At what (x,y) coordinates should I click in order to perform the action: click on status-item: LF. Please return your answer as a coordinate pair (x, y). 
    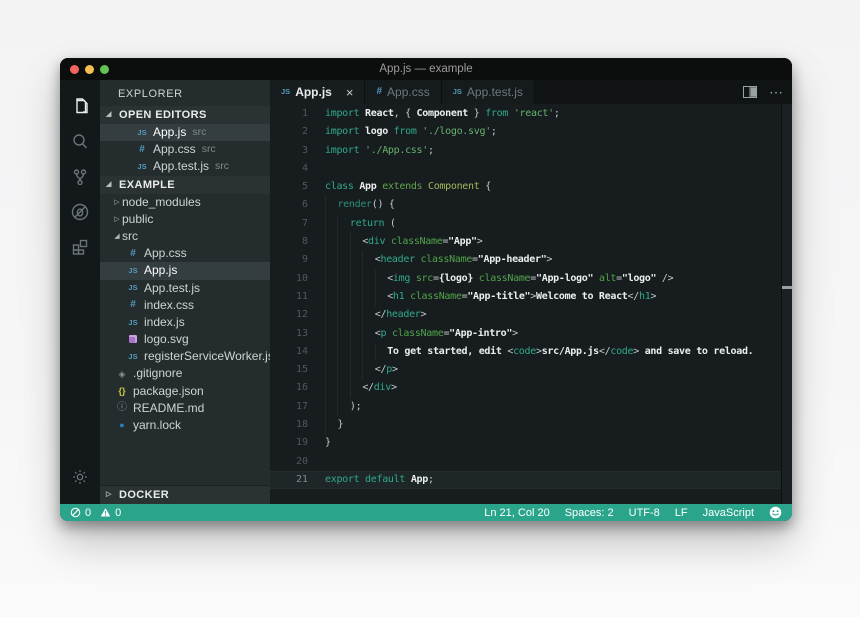
    Looking at the image, I should click on (681, 513).